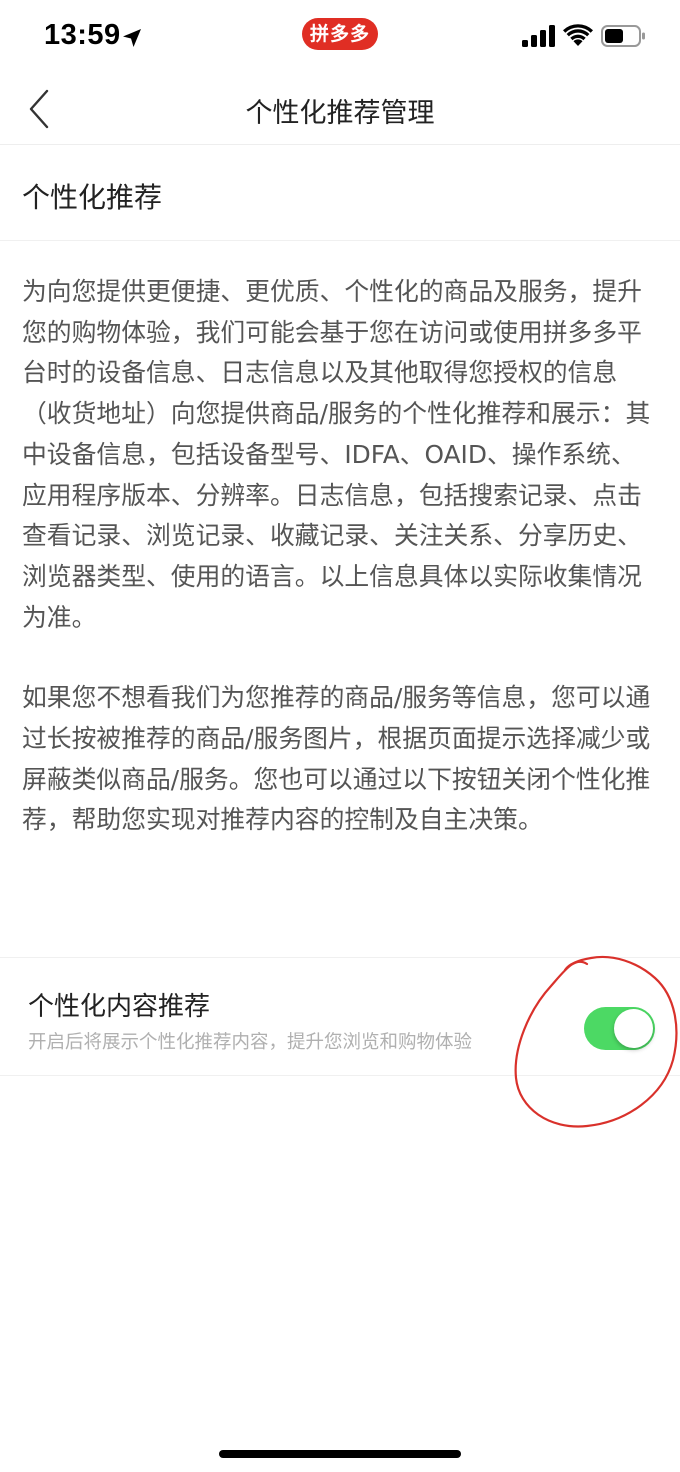  I want to click on section-heading: 个性化推荐, so click(92, 197).